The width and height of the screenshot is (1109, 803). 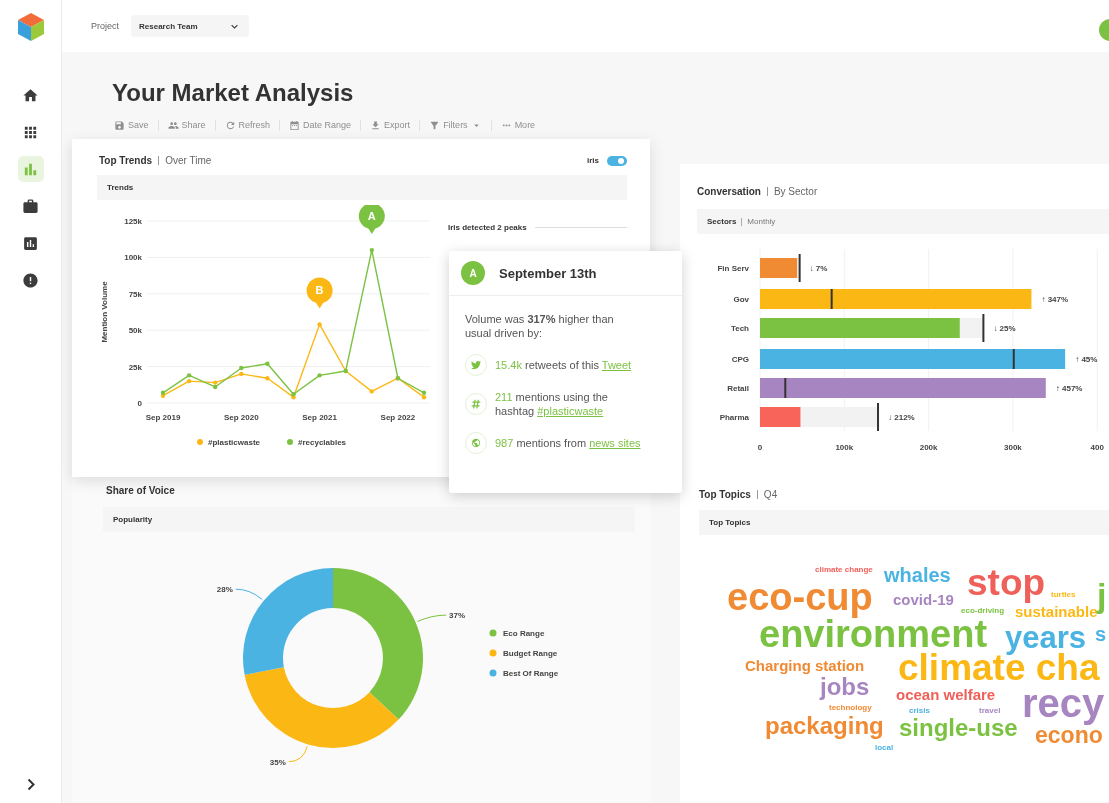 What do you see at coordinates (1004, 328) in the screenshot?
I see `change-label: ↓ 25%` at bounding box center [1004, 328].